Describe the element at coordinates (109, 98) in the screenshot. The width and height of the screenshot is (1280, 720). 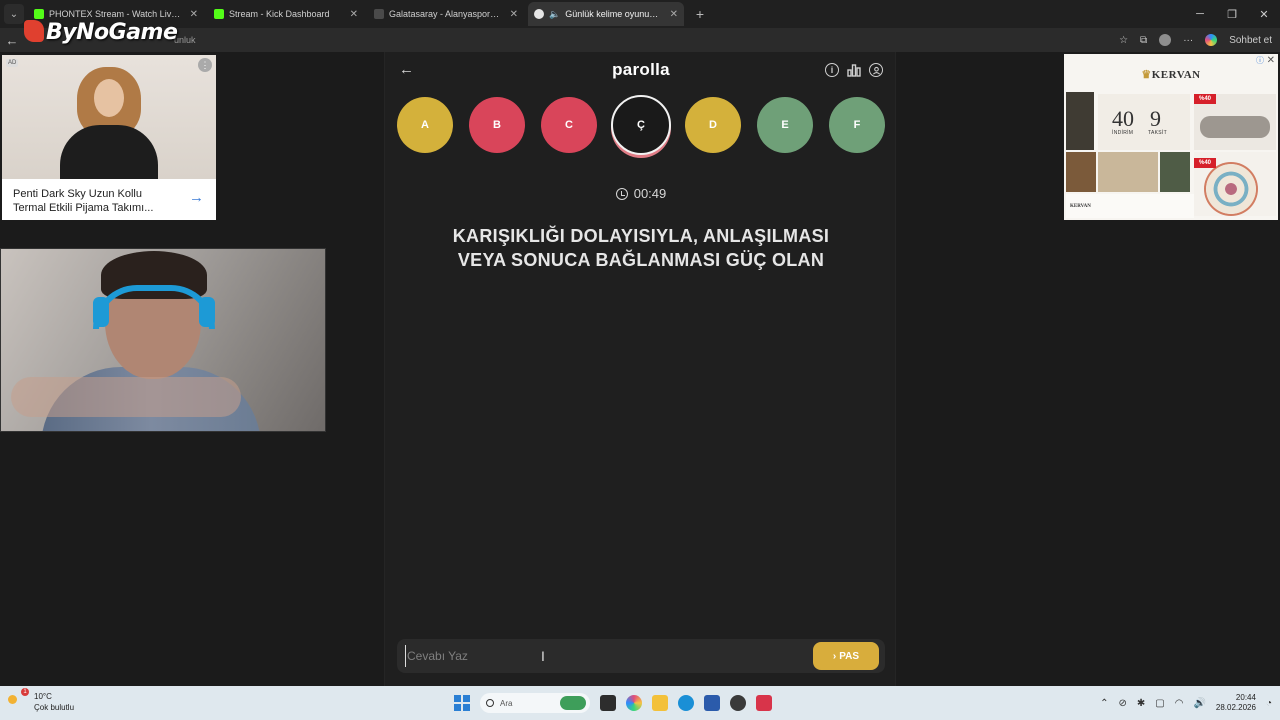
I see `model-face` at that location.